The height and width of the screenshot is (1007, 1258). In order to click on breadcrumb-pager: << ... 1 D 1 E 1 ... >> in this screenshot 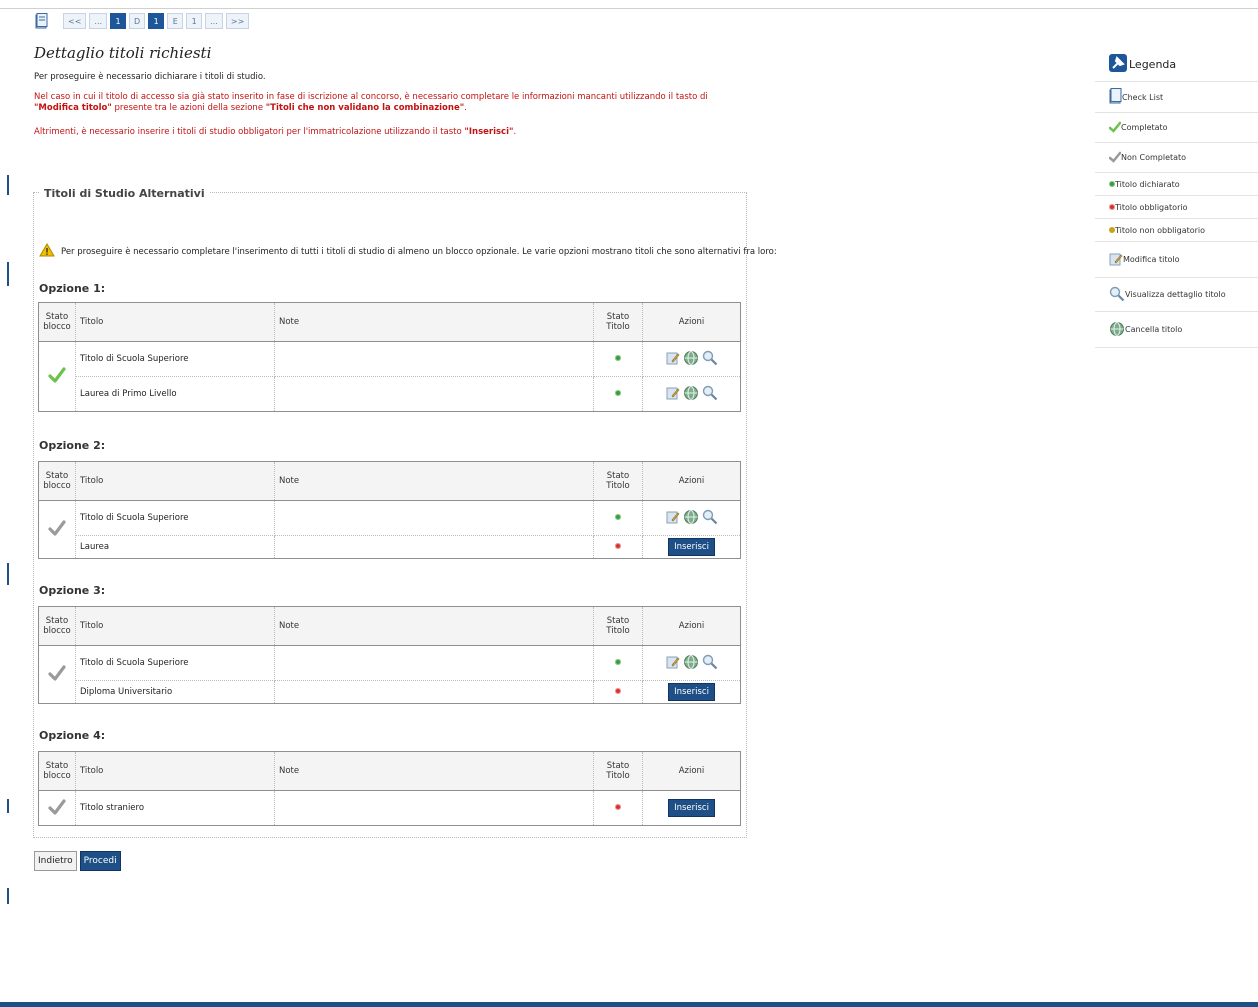, I will do `click(142, 21)`.